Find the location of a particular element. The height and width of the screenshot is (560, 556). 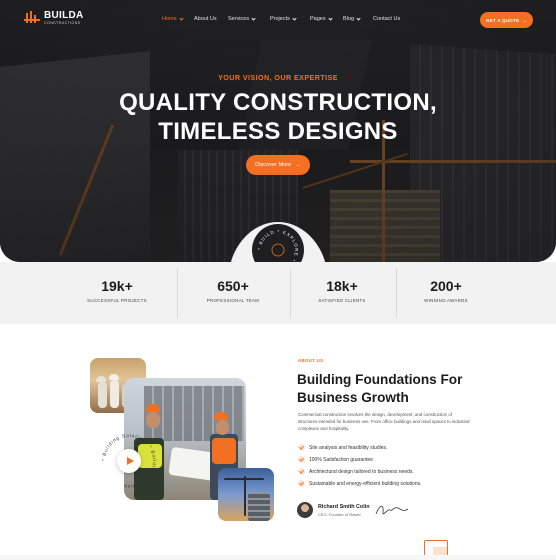

nav-item-label: Home is located at coordinates (169, 19).